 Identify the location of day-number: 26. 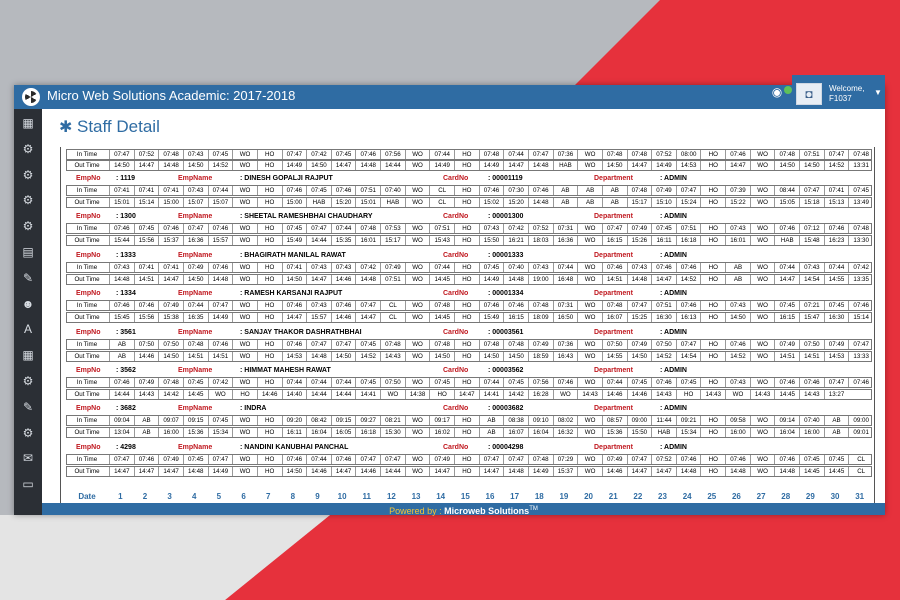
(736, 496).